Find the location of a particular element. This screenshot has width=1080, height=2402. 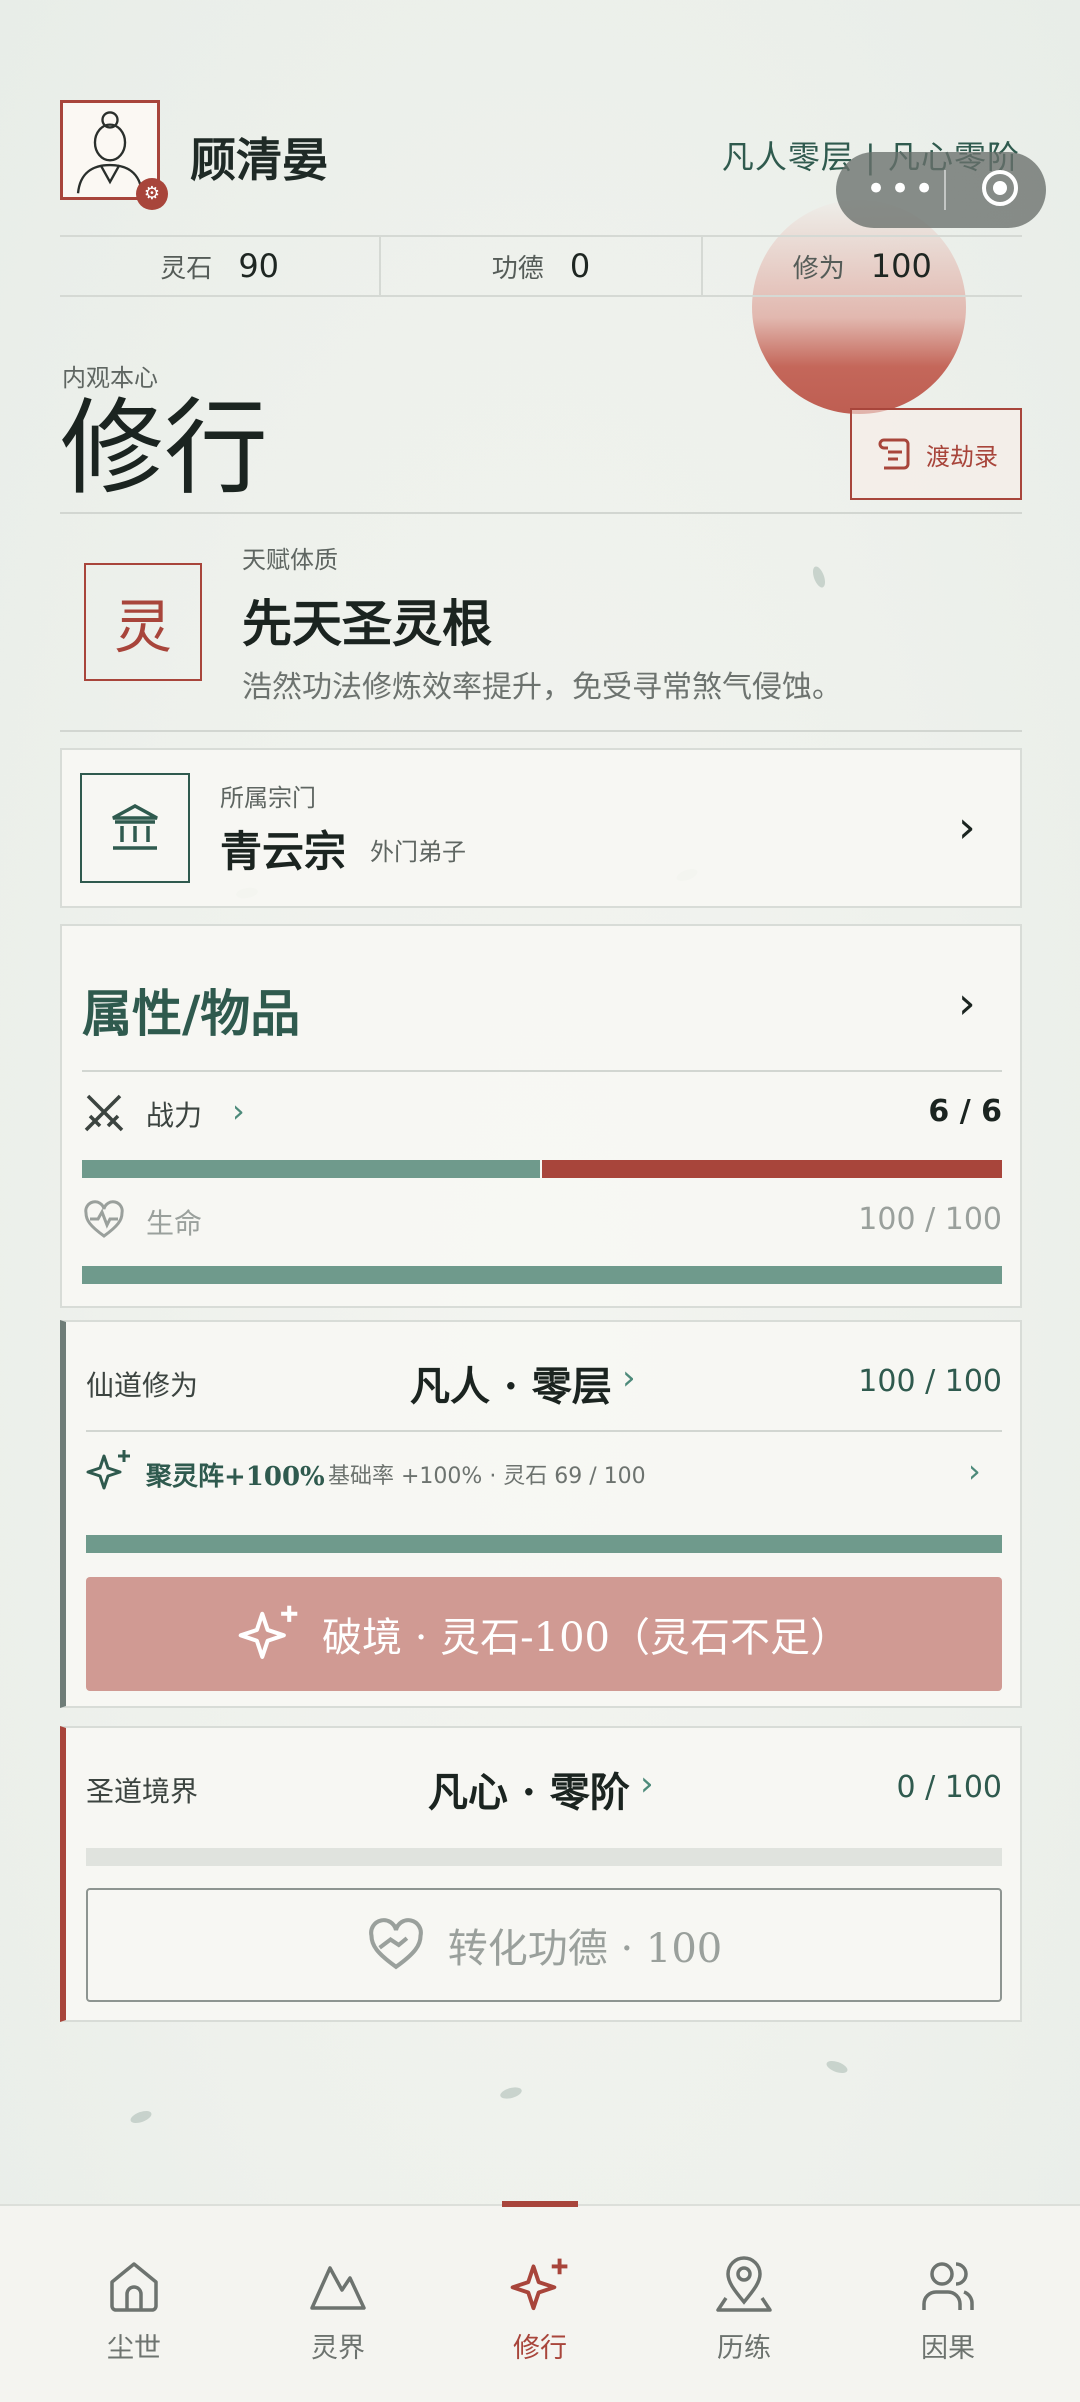

stat-gongde: 功德 0 is located at coordinates (542, 266).